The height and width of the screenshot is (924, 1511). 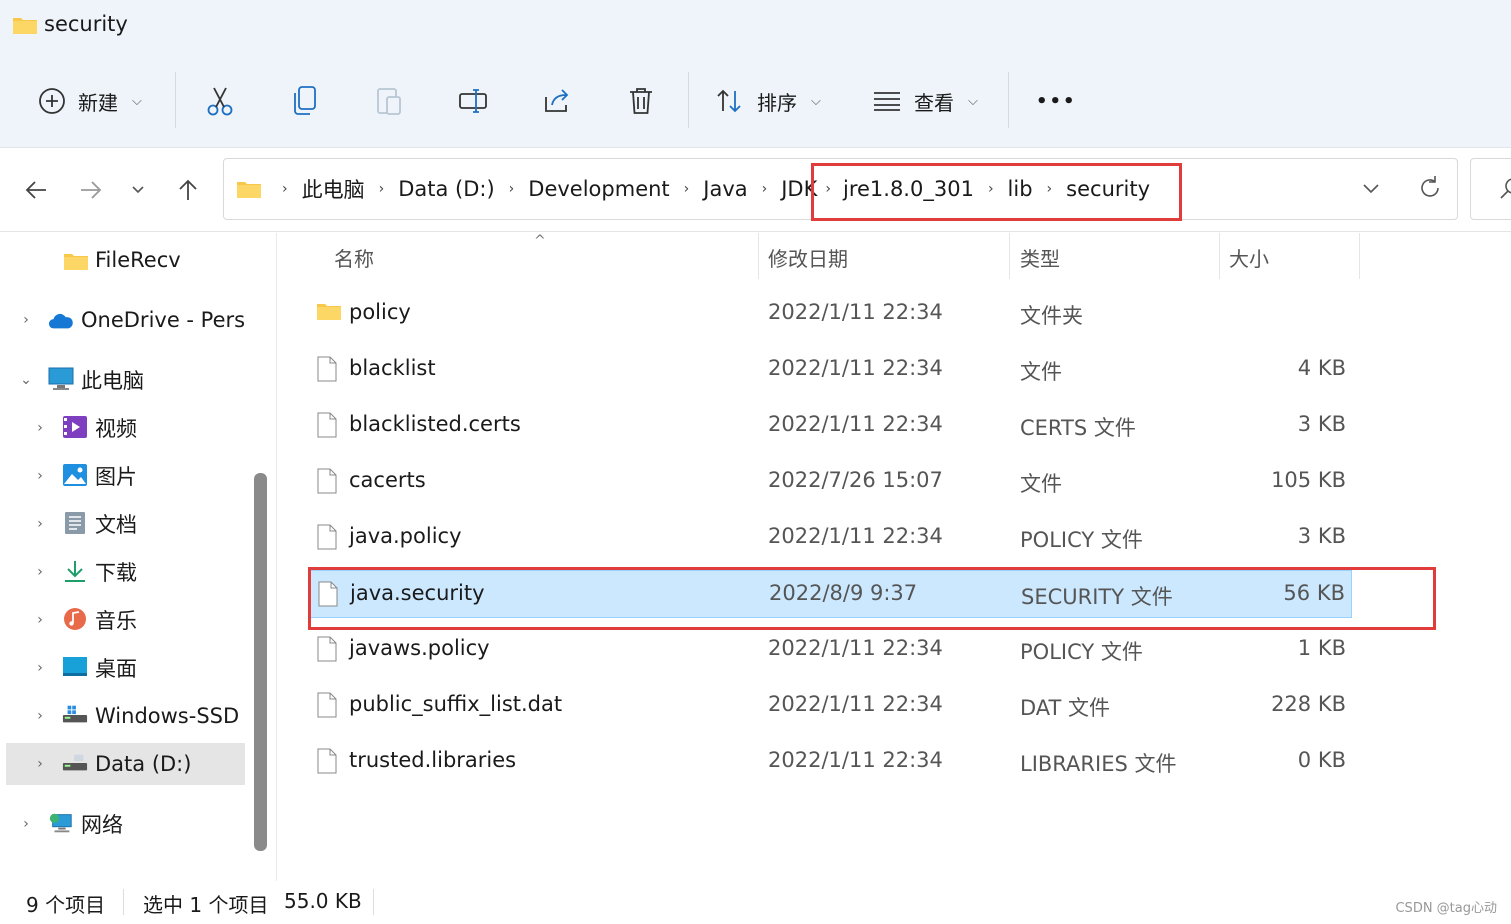 I want to click on watermark: CSDN @tag心动, so click(x=1446, y=908).